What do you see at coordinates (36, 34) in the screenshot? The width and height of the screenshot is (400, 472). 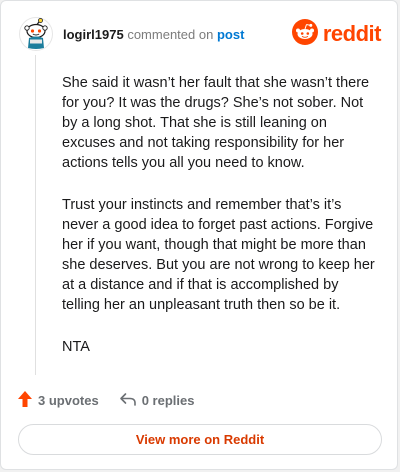 I see `snoo-avatar-icon` at bounding box center [36, 34].